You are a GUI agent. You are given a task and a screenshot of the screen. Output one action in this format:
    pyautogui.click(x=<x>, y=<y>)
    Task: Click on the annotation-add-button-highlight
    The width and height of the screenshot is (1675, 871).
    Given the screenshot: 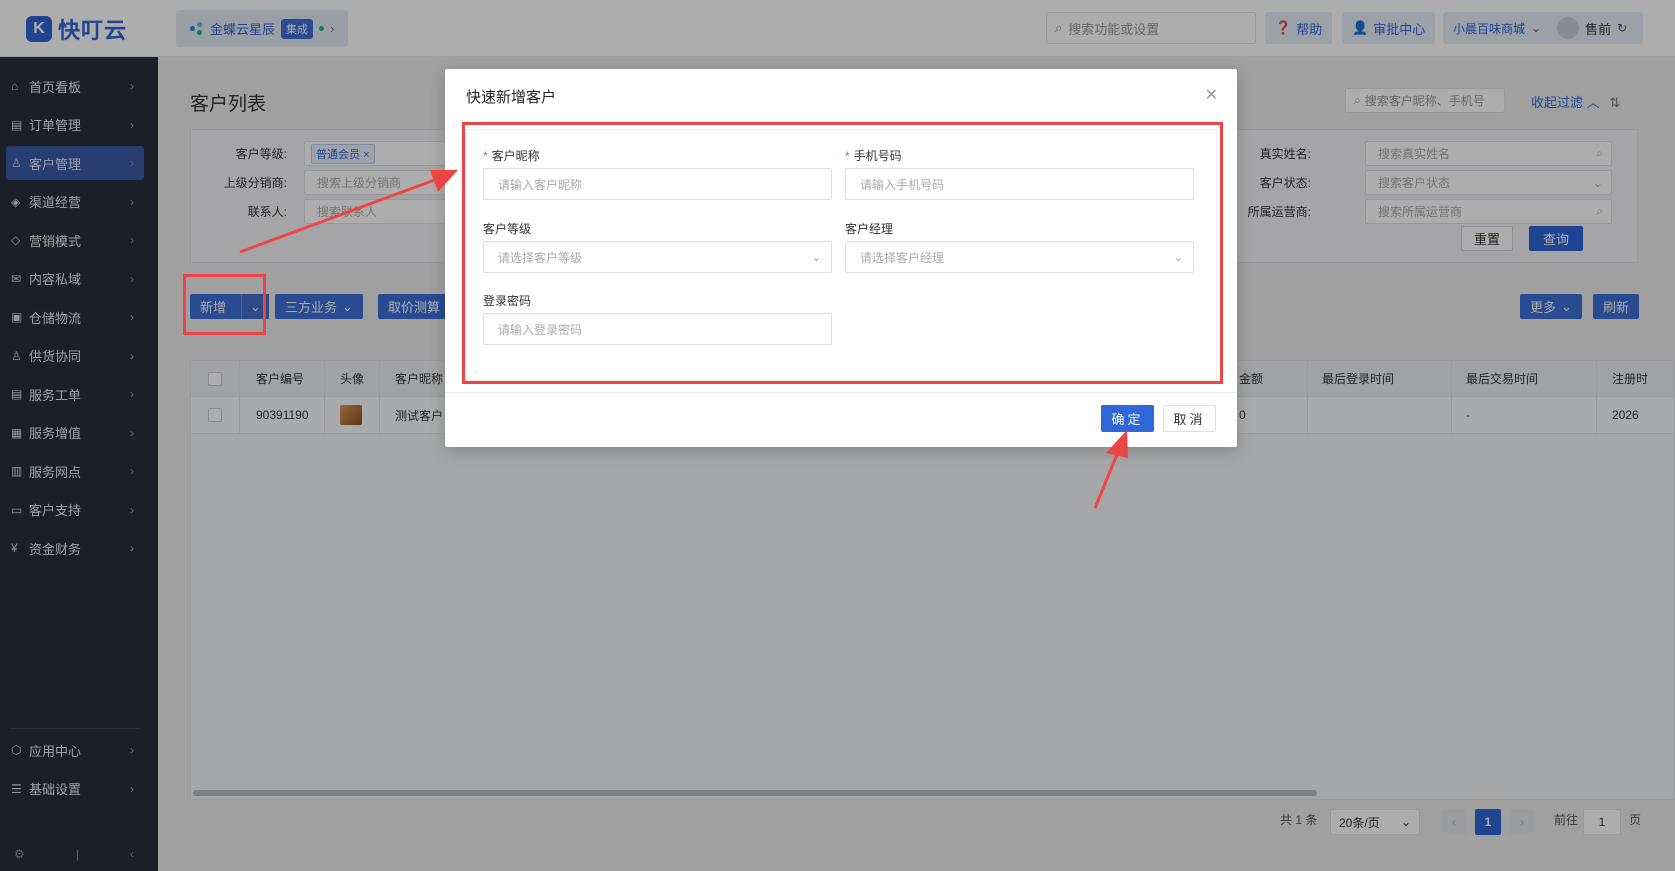 What is the action you would take?
    pyautogui.click(x=224, y=304)
    